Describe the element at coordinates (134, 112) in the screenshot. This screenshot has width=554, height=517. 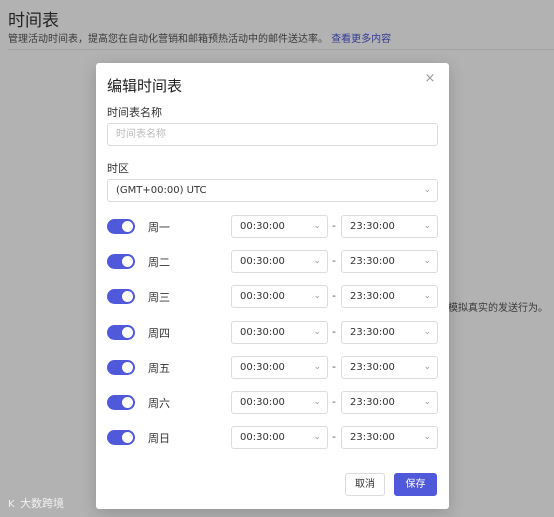
I see `schedule-name-label: 时间表名称` at that location.